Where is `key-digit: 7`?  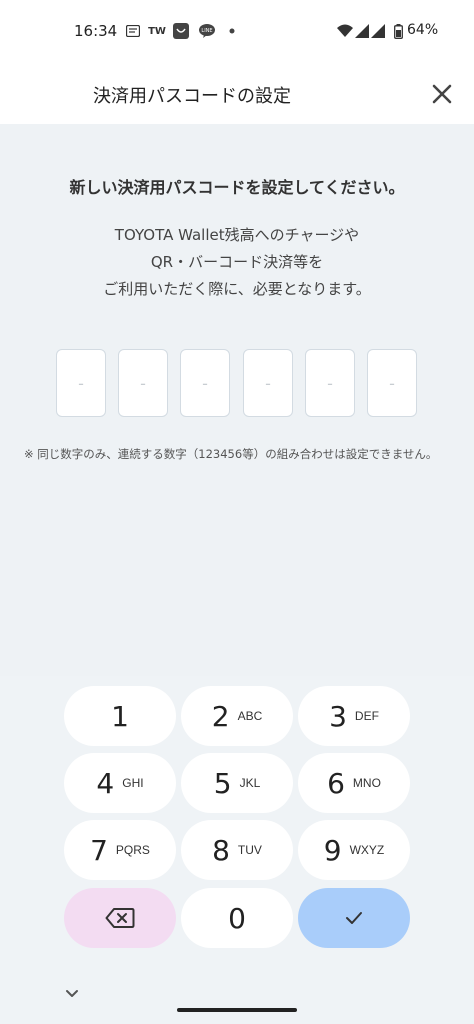 key-digit: 7 is located at coordinates (99, 850).